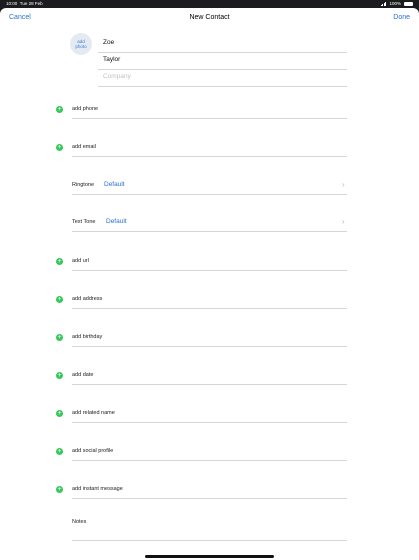 This screenshot has height=560, width=419. Describe the element at coordinates (209, 263) in the screenshot. I see `add-url-row: + add url` at that location.